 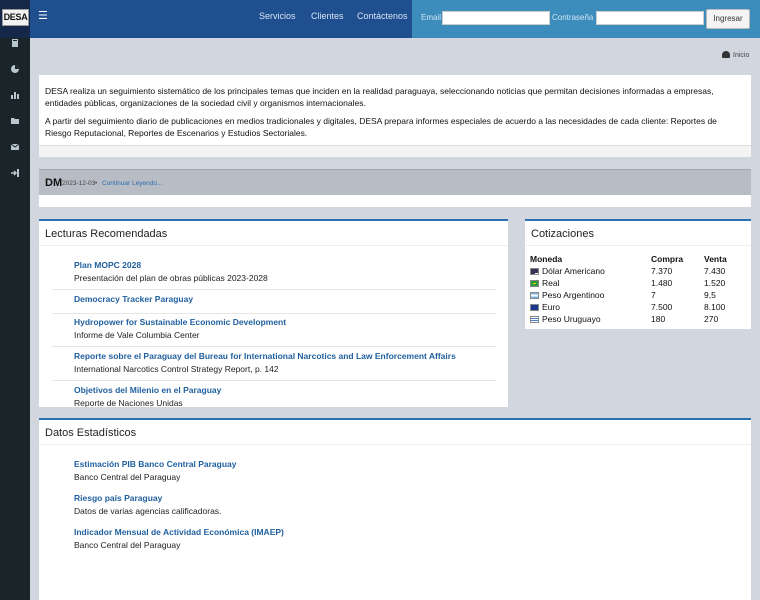 I want to click on nav-servicios: Servicios, so click(x=277, y=16).